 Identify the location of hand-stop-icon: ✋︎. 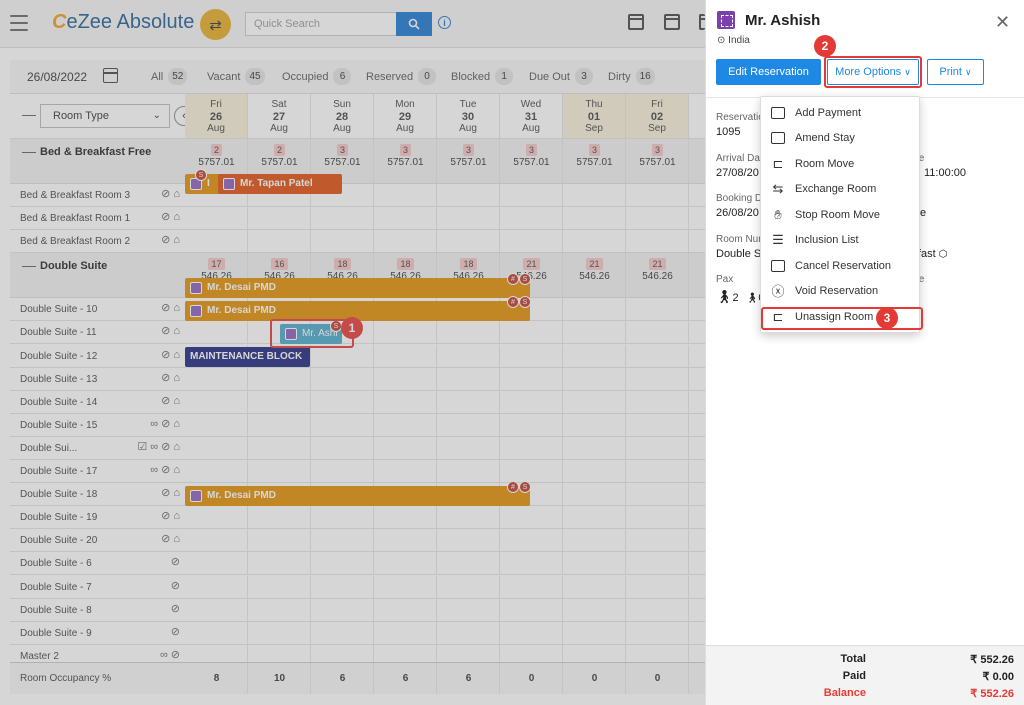
(778, 214).